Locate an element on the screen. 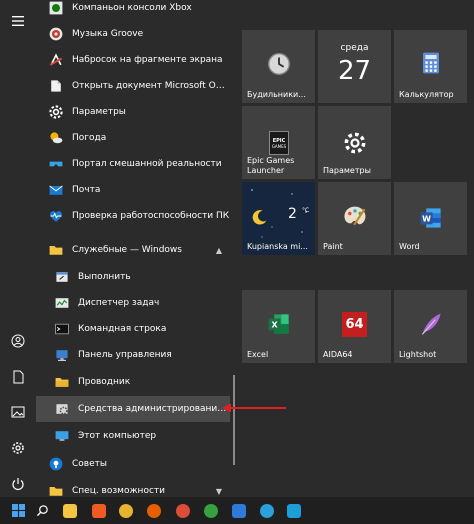 Image resolution: width=474 pixels, height=524 pixels. tile-lightshot: Lightshot is located at coordinates (430, 326).